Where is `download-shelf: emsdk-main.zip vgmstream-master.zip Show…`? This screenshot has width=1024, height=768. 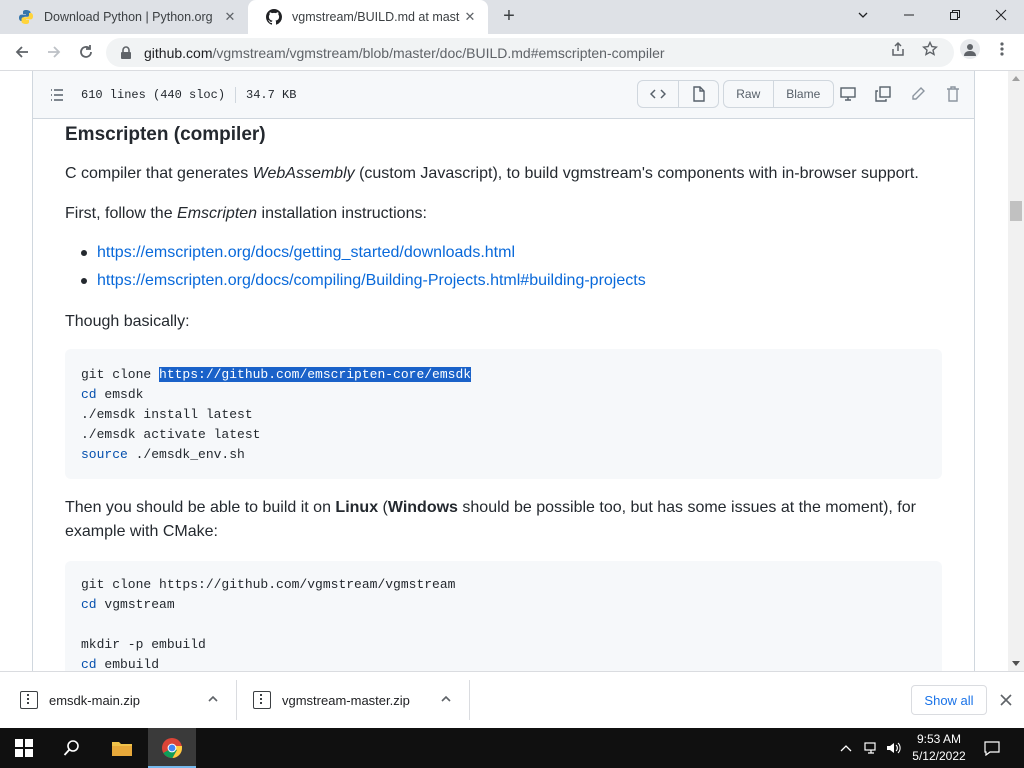 download-shelf: emsdk-main.zip vgmstream-master.zip Show… is located at coordinates (512, 699).